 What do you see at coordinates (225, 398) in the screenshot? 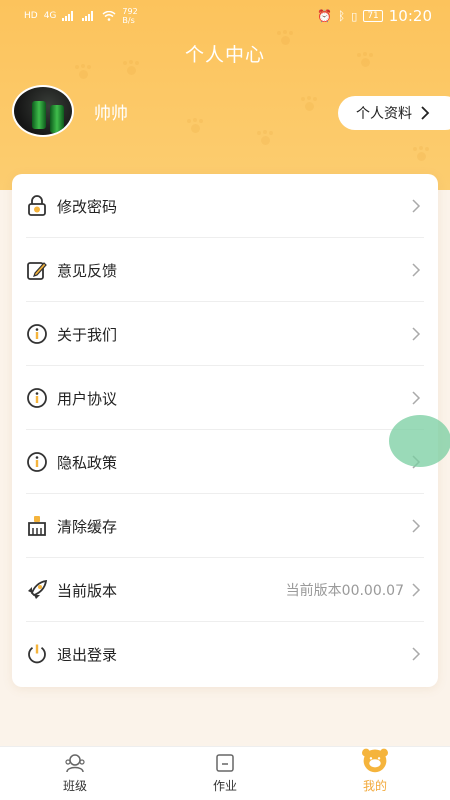
I see `menu-item-user-agreement: 用户协议` at bounding box center [225, 398].